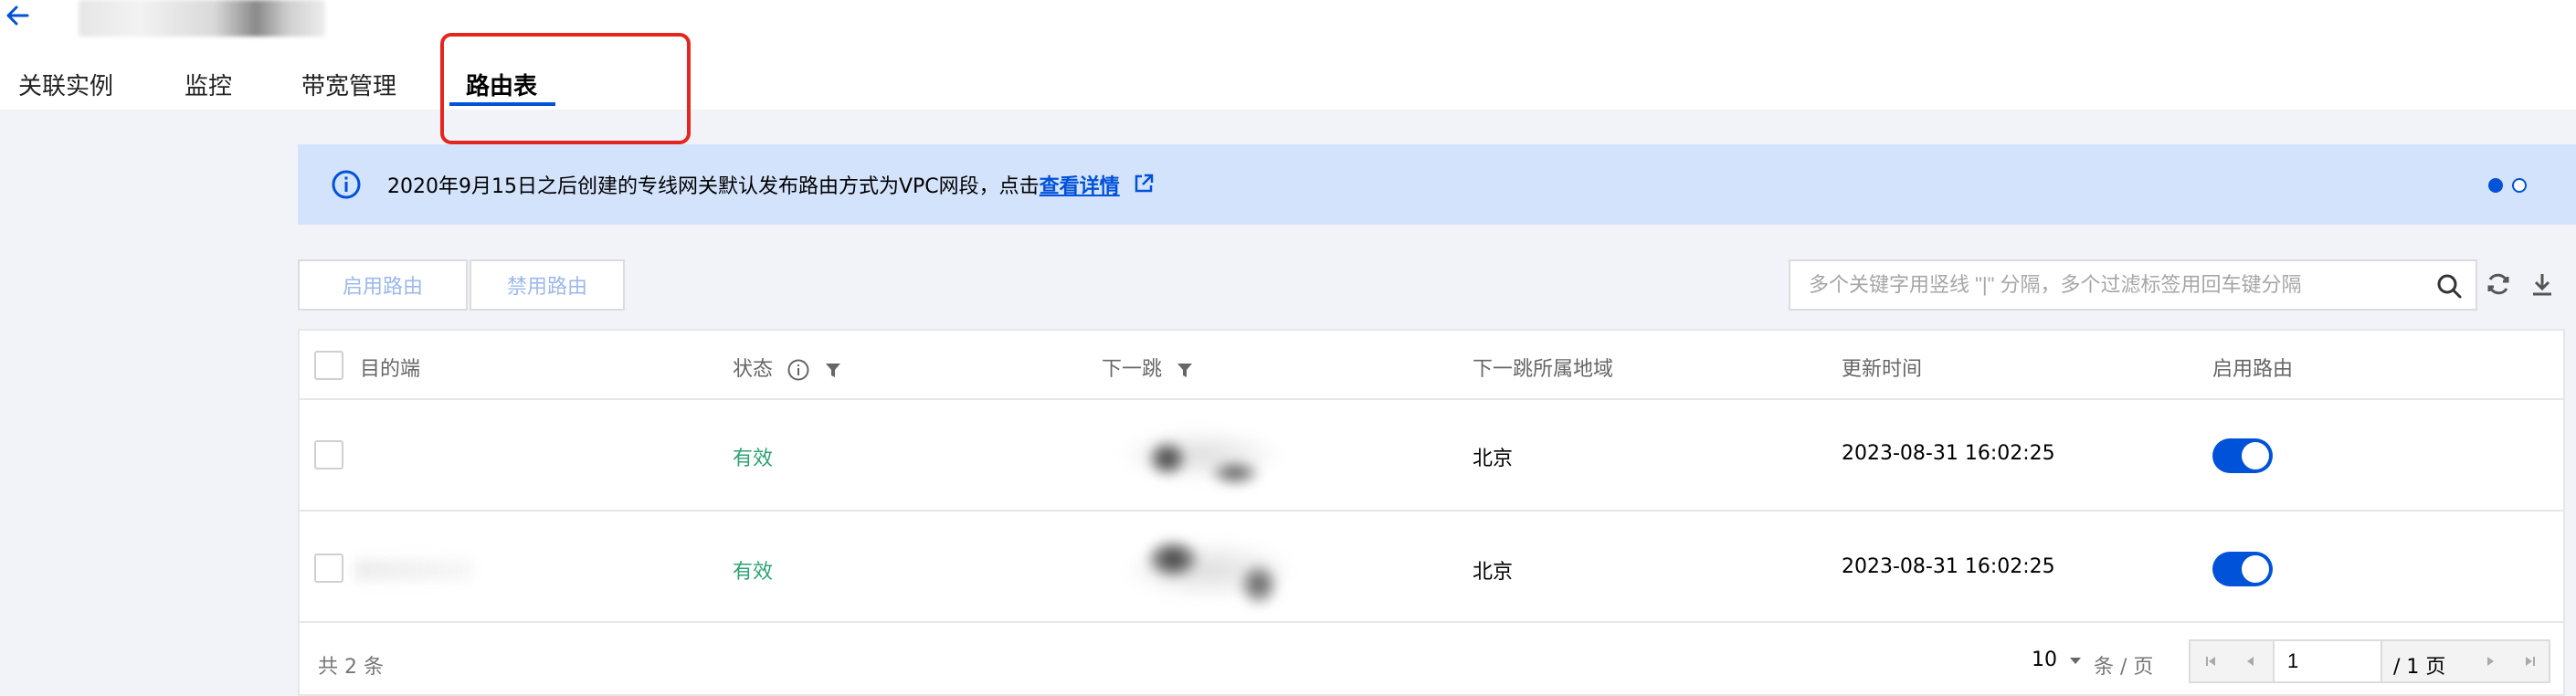  Describe the element at coordinates (413, 570) in the screenshot. I see `destination-redacted` at that location.